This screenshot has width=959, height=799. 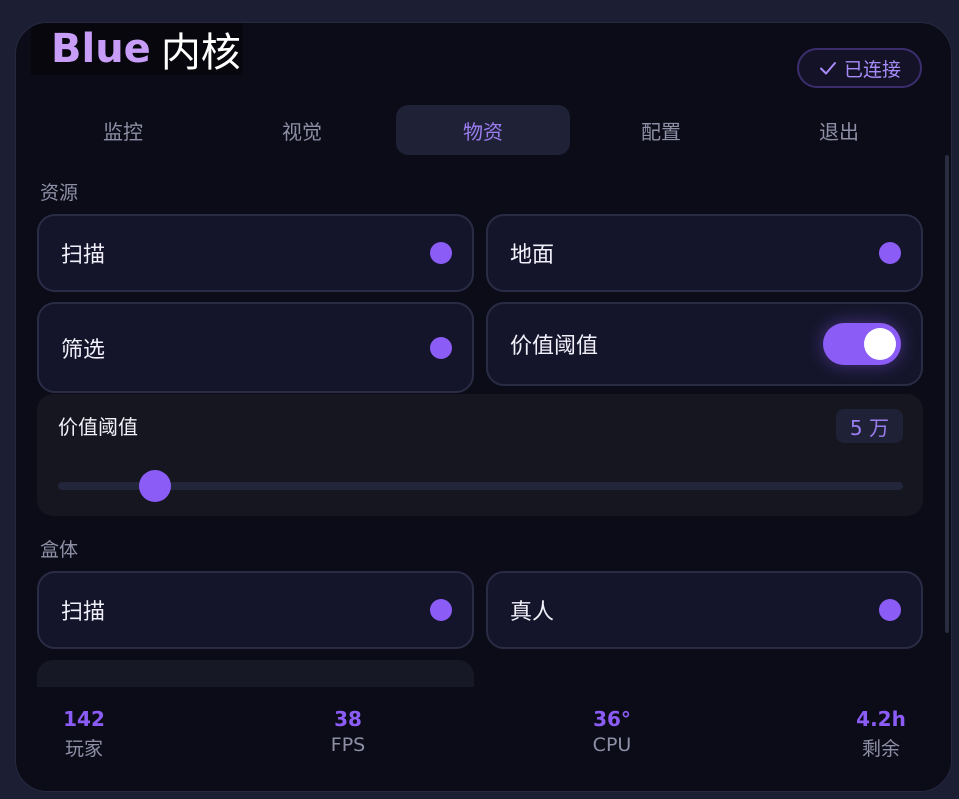 What do you see at coordinates (441, 610) in the screenshot?
I see `box-scan-indicator` at bounding box center [441, 610].